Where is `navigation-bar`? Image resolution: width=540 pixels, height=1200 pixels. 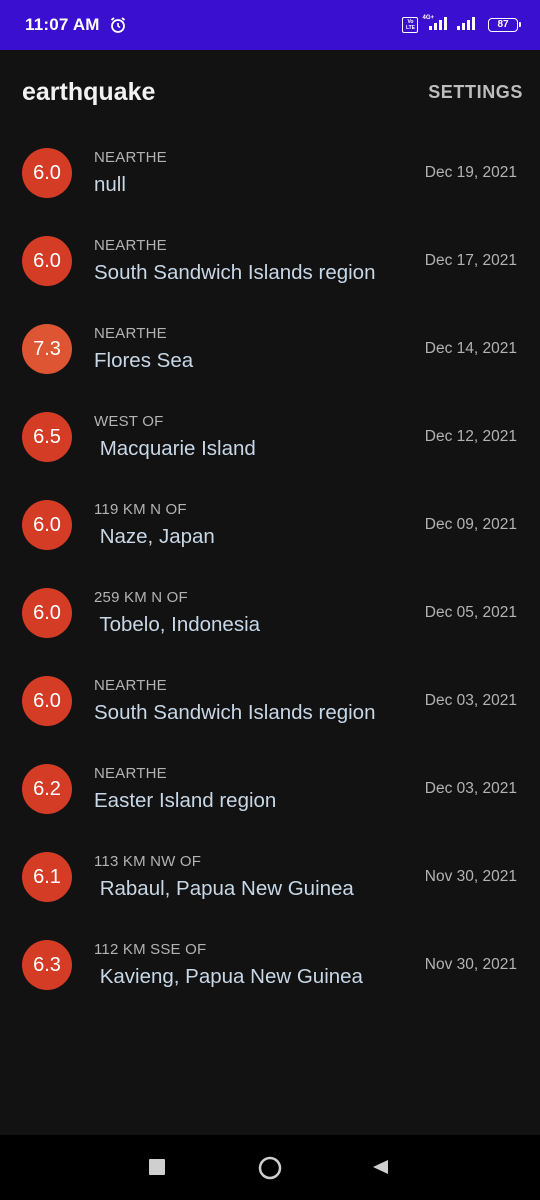
navigation-bar is located at coordinates (270, 1167).